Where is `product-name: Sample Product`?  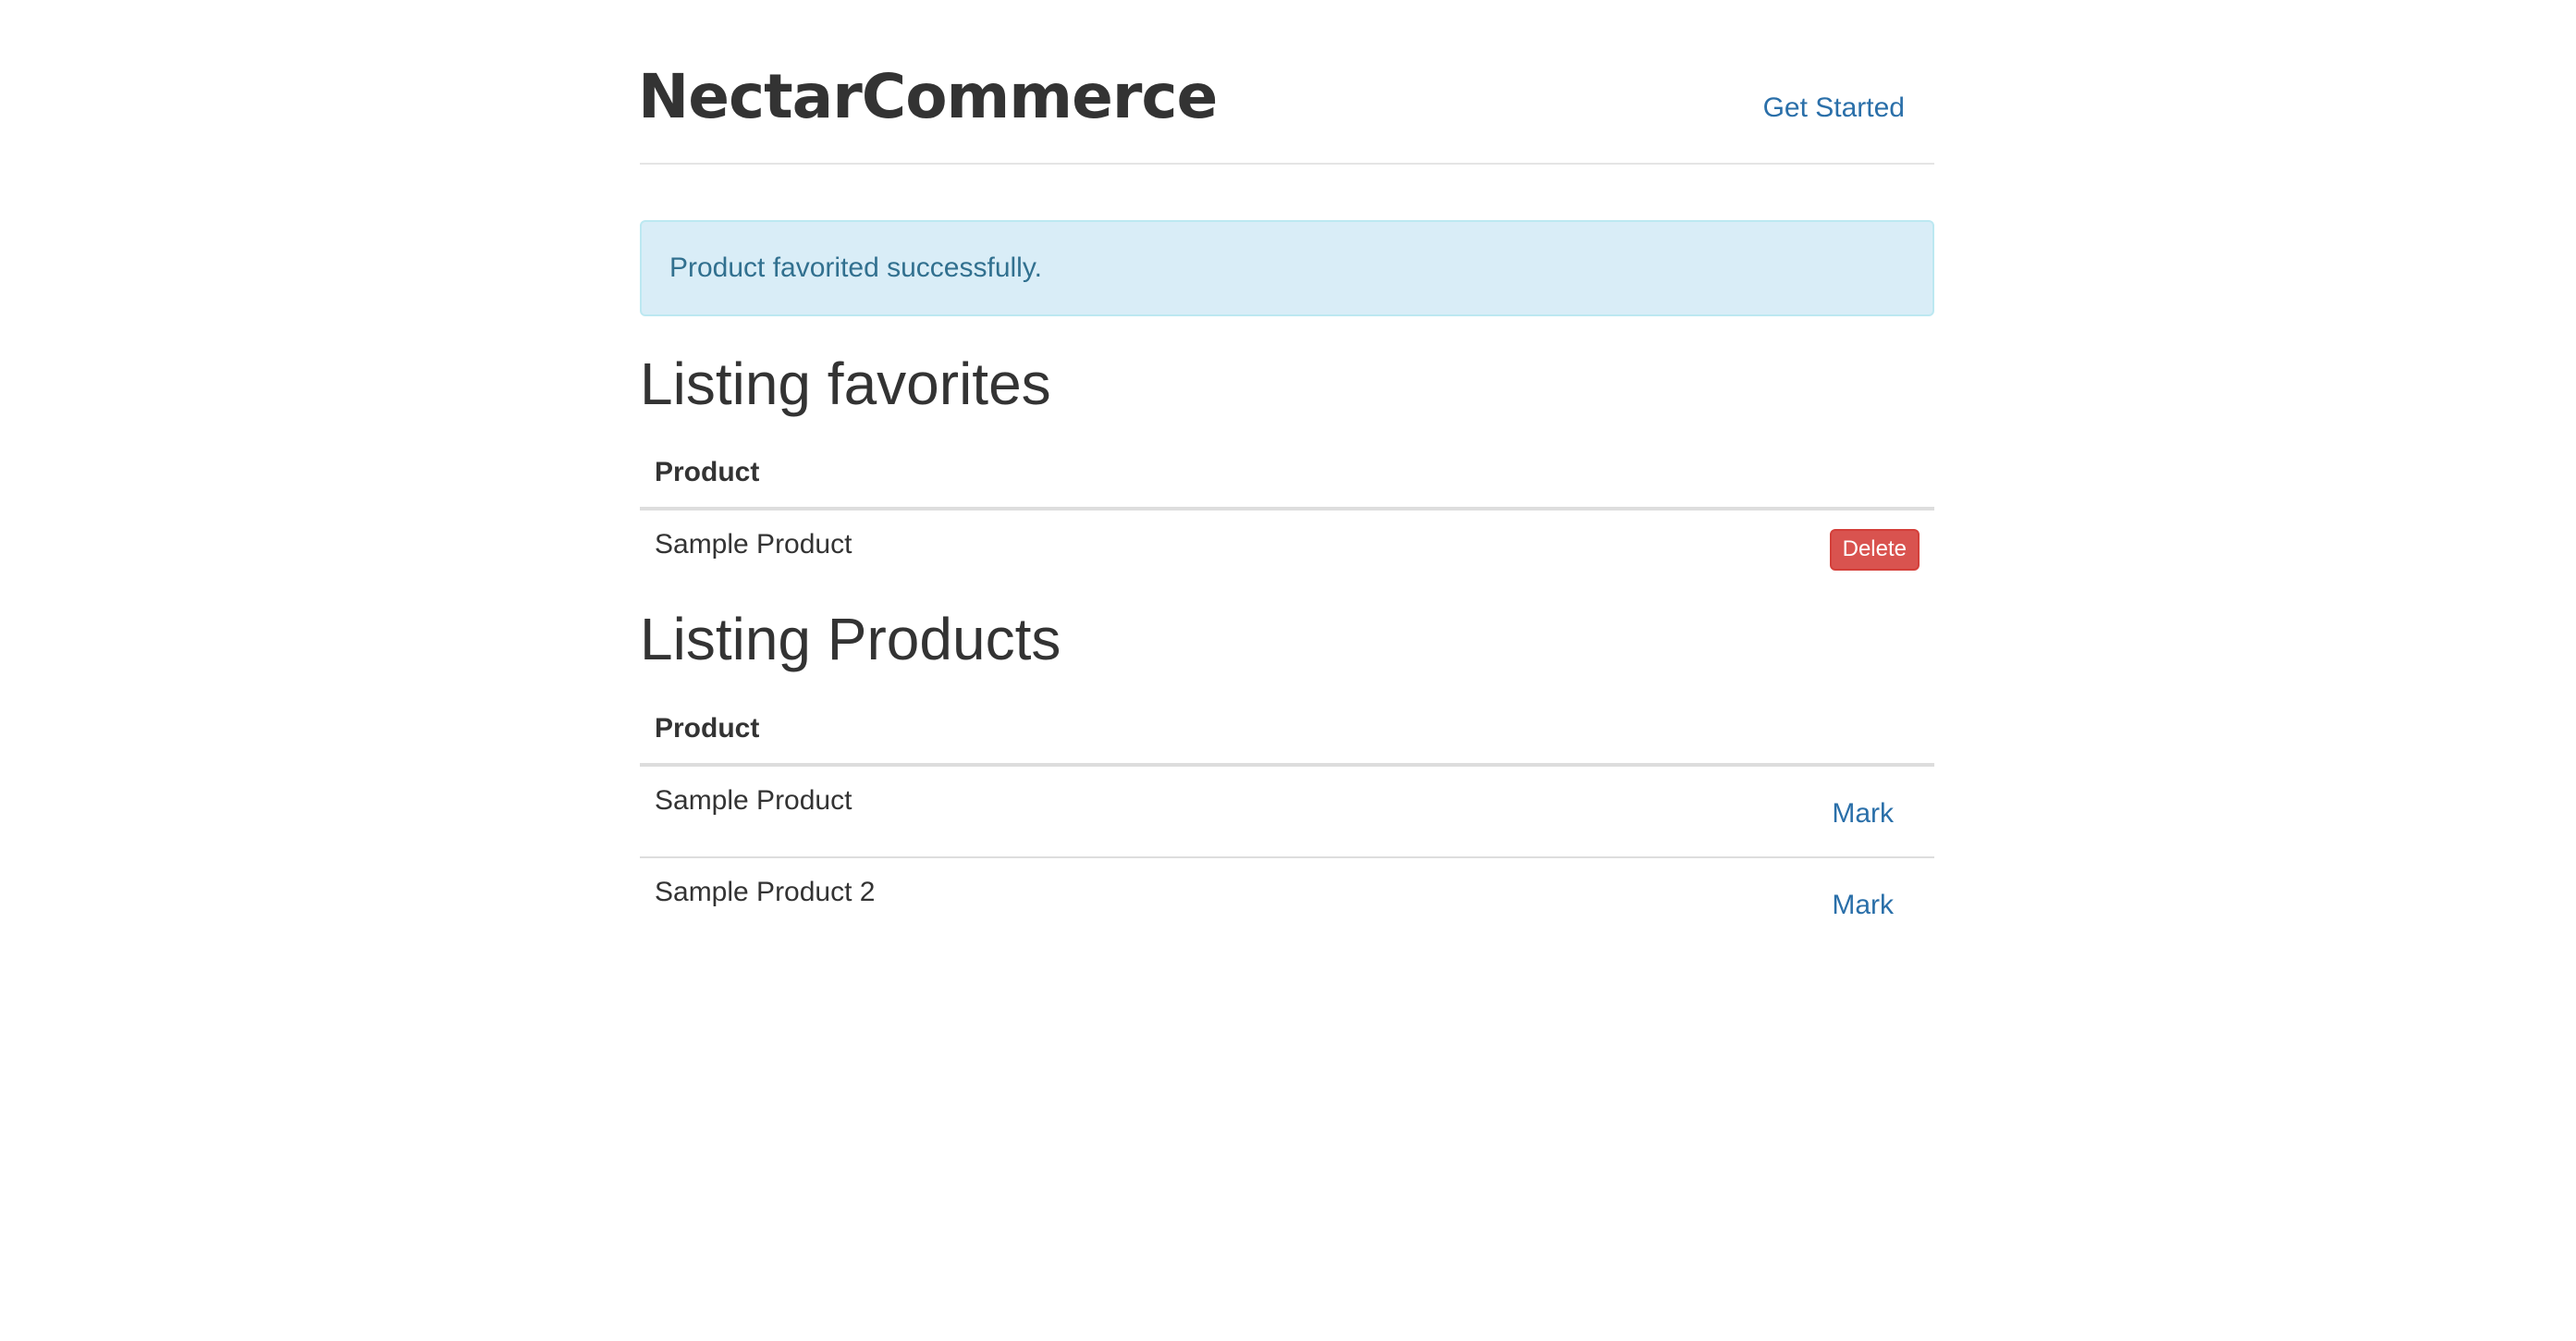
product-name: Sample Product is located at coordinates (754, 800).